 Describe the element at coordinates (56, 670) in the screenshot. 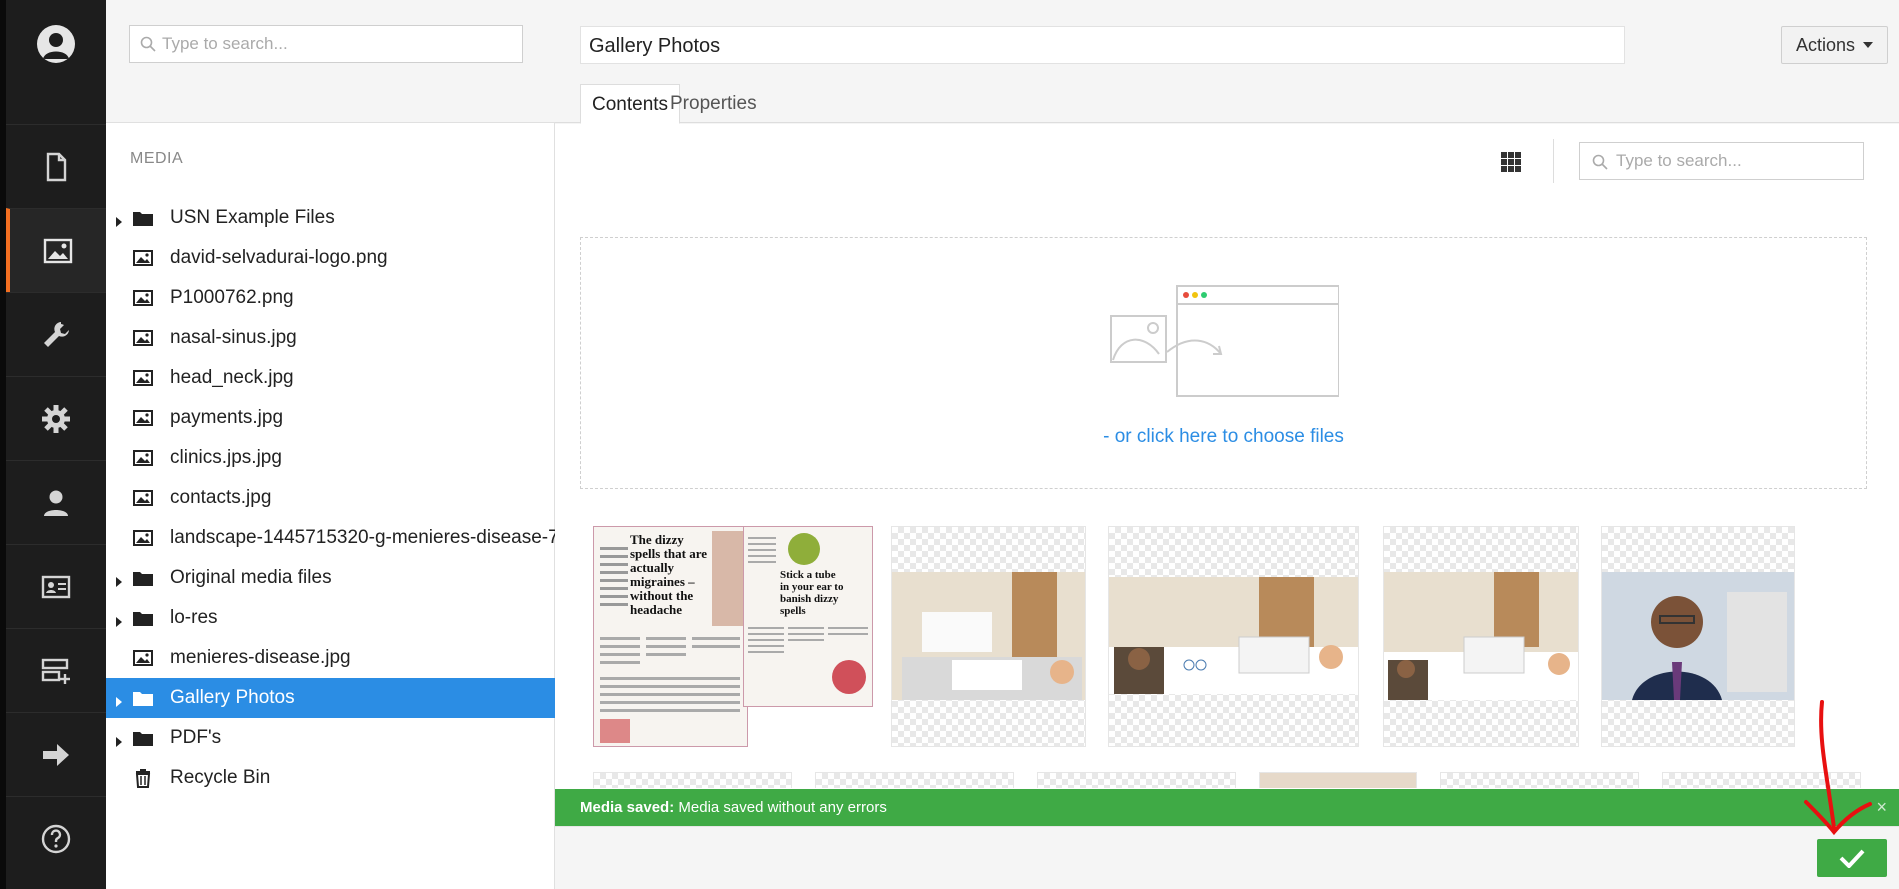

I see `nav-forms` at that location.